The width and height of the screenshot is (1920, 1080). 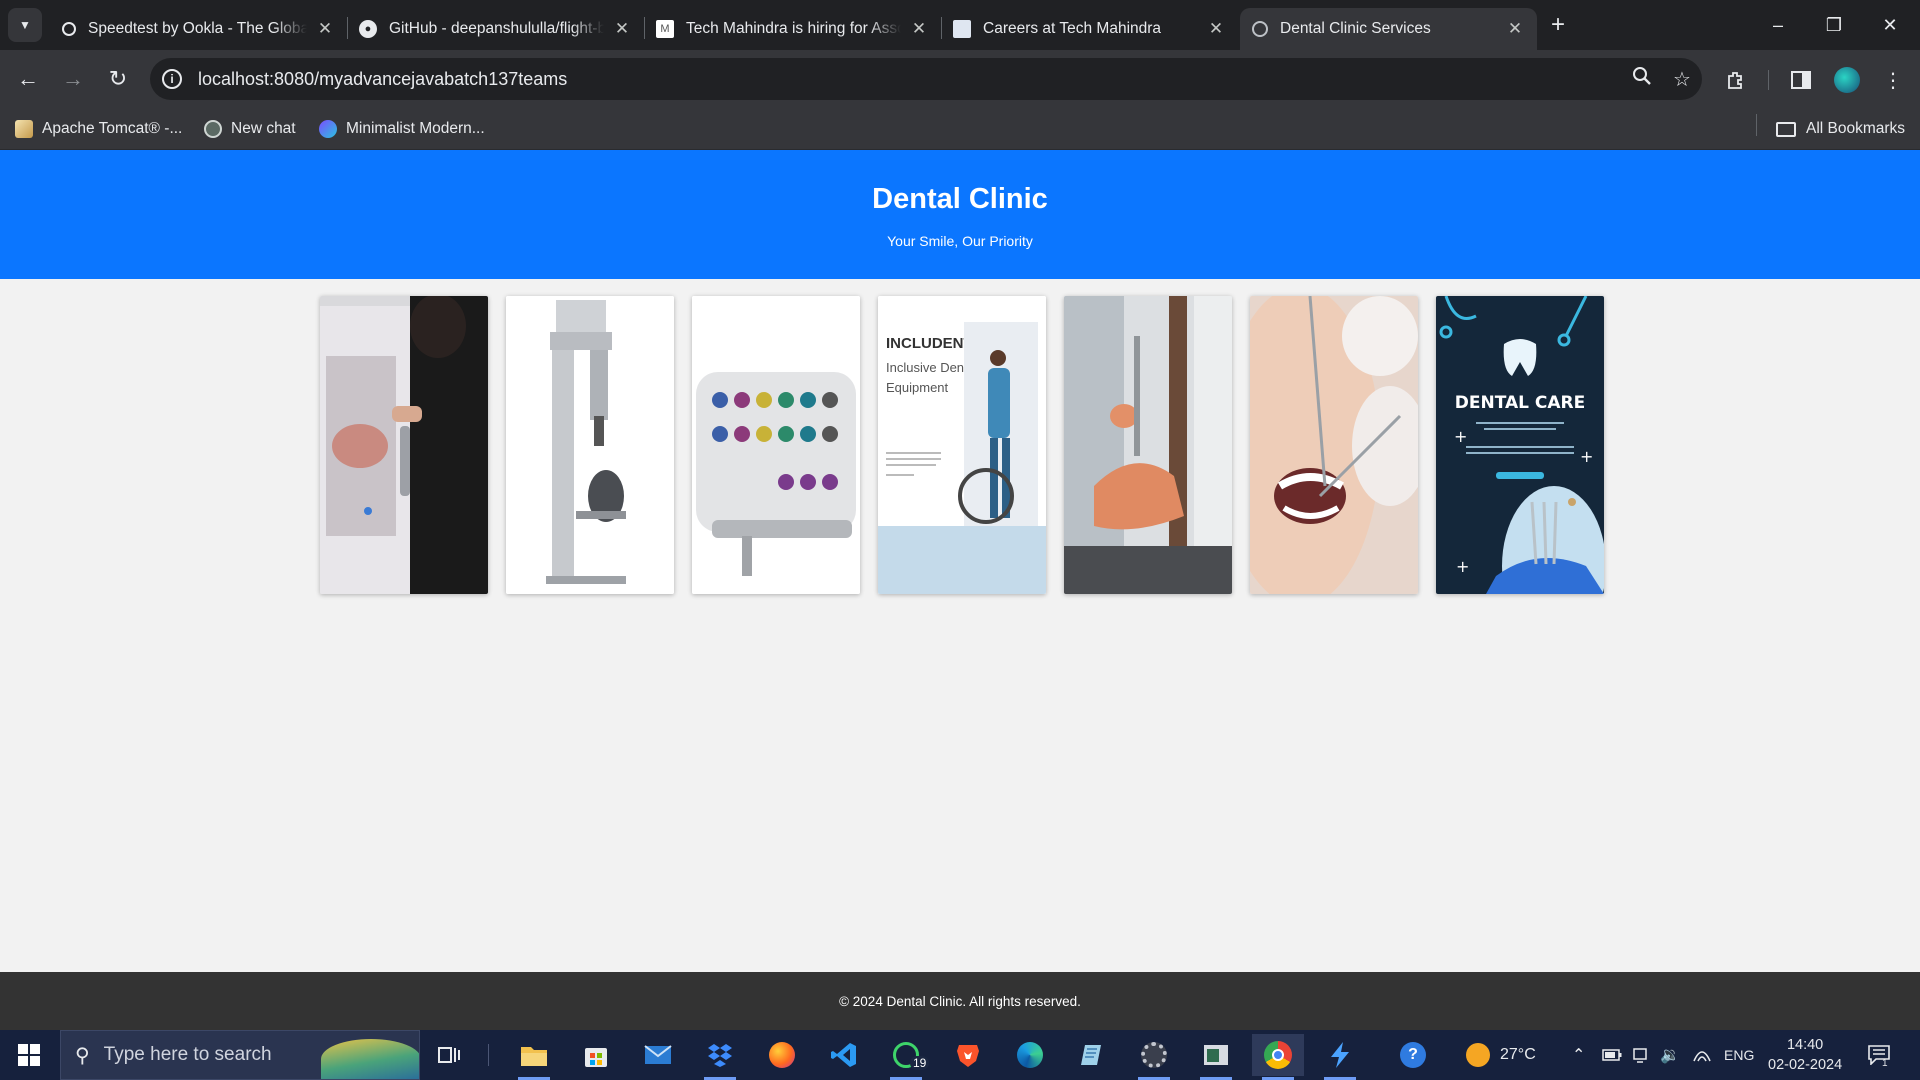 What do you see at coordinates (1355, 28) in the screenshot?
I see `tab-title: Dental Clinic Services` at bounding box center [1355, 28].